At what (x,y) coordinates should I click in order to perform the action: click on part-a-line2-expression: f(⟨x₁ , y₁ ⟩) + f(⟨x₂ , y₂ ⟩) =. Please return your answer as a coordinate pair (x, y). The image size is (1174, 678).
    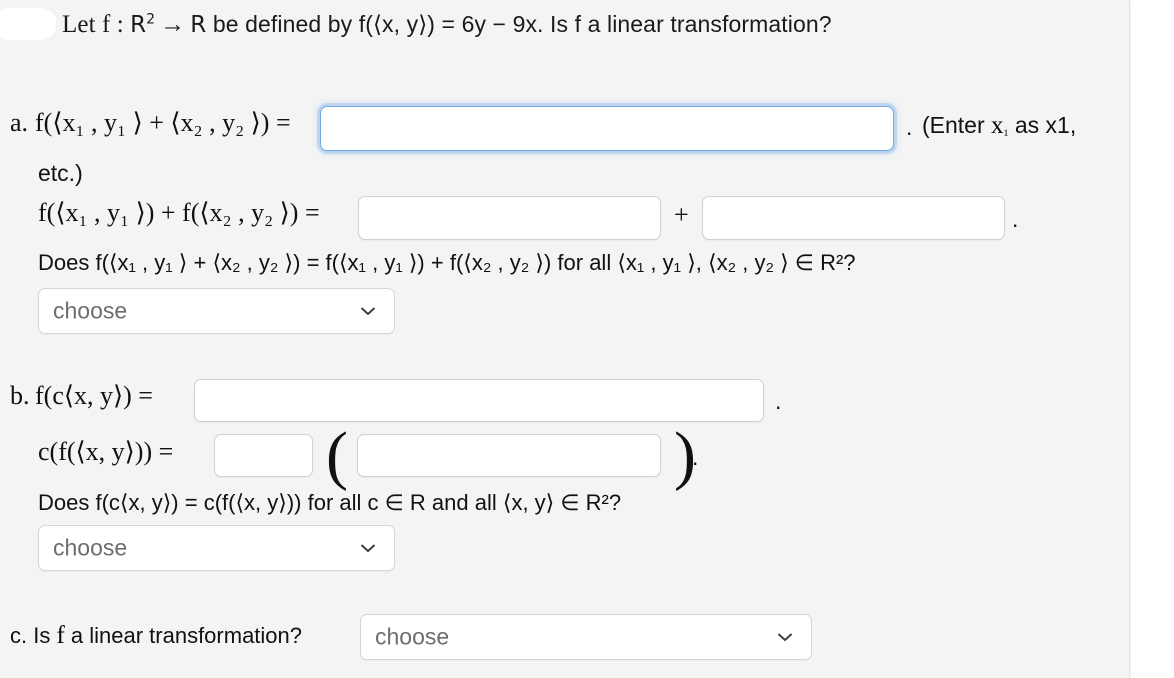
    Looking at the image, I should click on (179, 212).